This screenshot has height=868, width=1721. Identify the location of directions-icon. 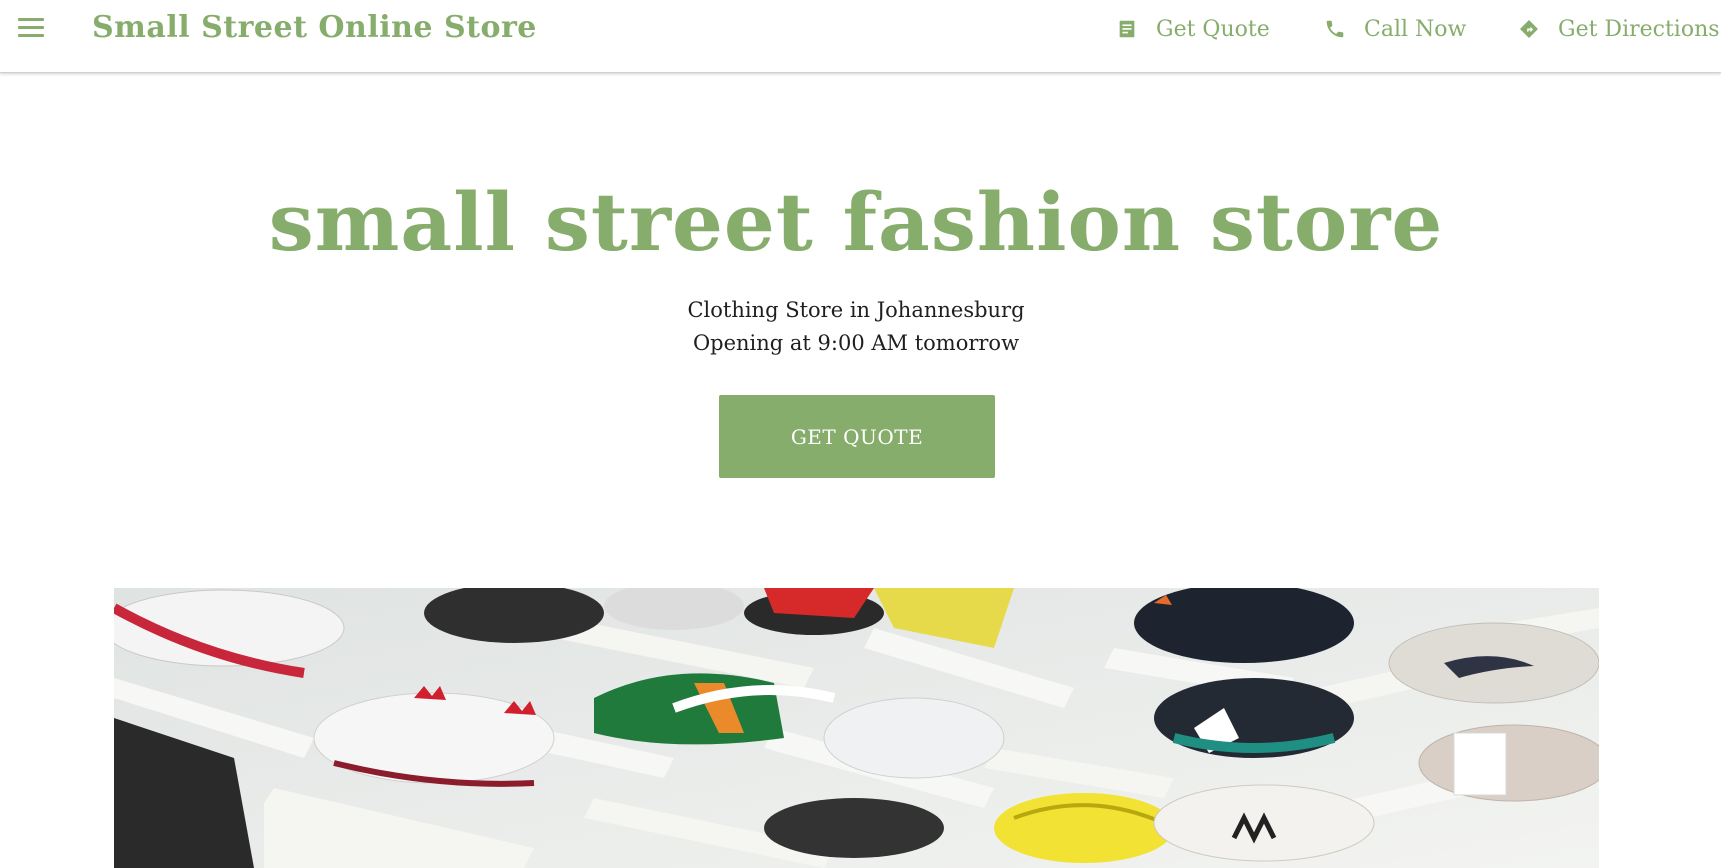
(1529, 29).